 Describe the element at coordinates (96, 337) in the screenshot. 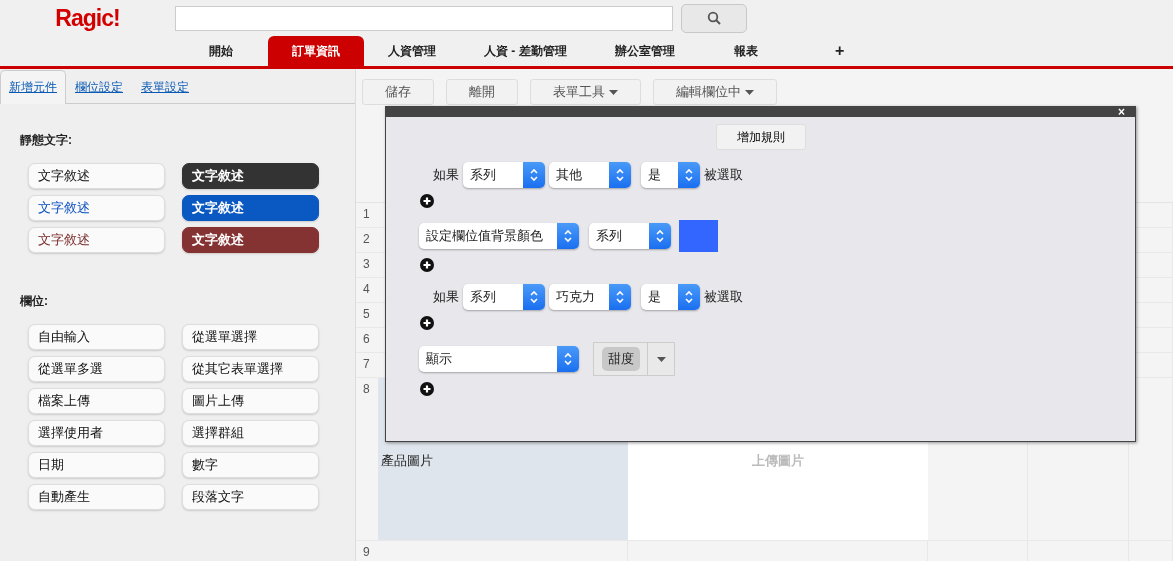

I see `field-type-button: 自由輸入` at that location.